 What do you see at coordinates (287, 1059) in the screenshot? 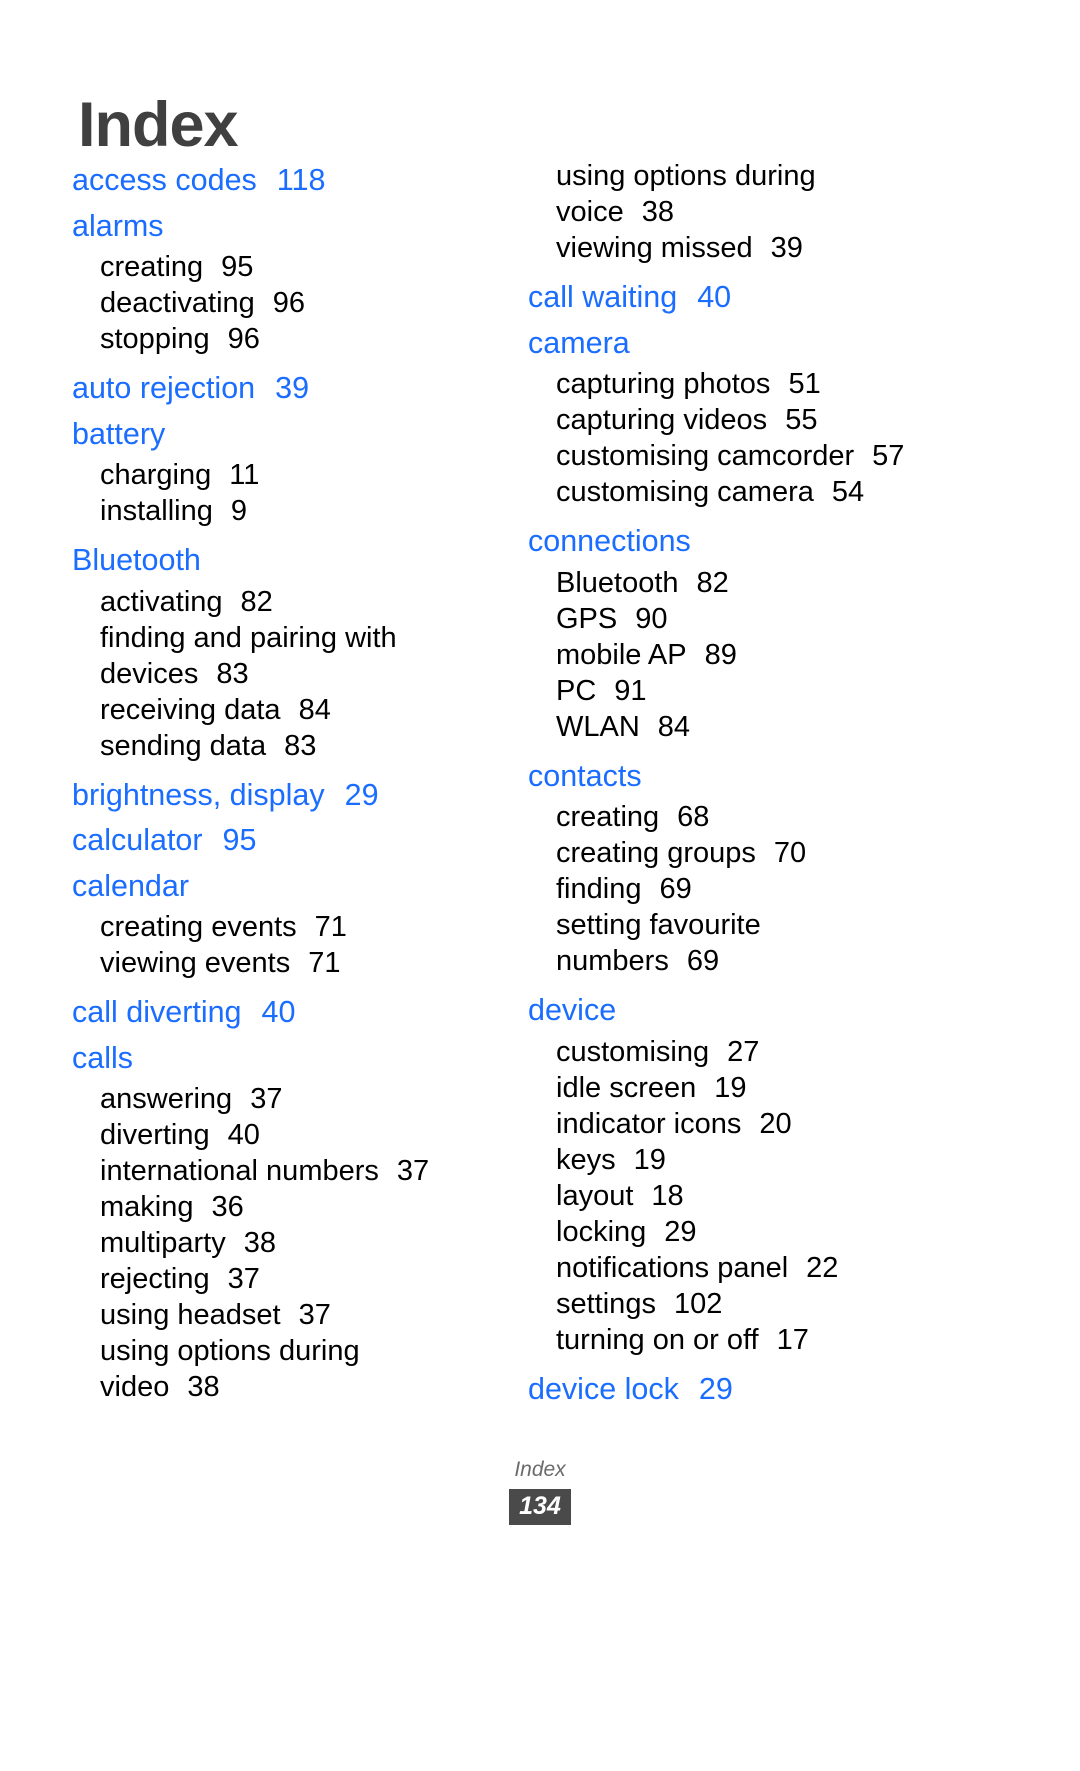
I see `index-entry-heading: calls` at bounding box center [287, 1059].